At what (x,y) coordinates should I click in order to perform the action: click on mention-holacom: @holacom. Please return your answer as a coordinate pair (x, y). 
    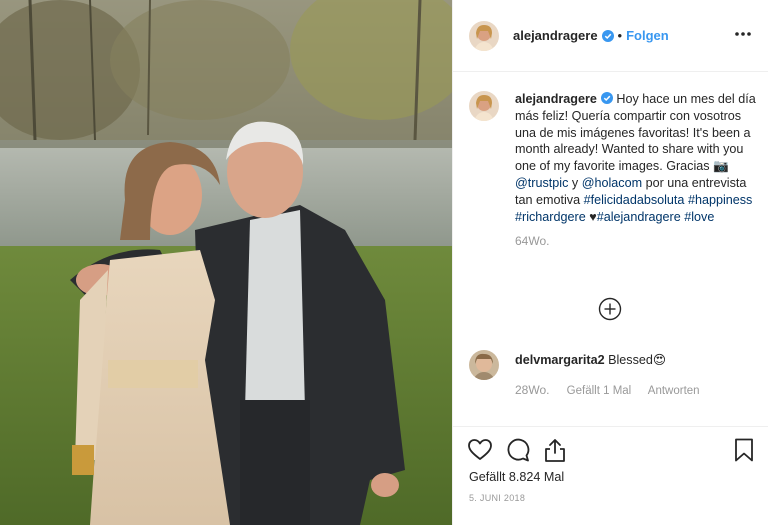
    Looking at the image, I should click on (612, 183).